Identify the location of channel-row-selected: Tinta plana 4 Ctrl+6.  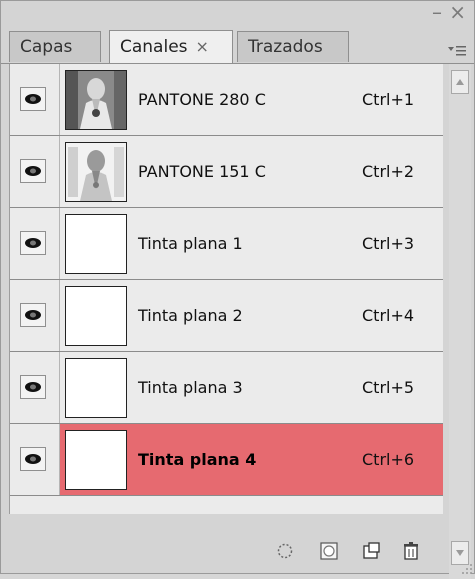
(226, 460).